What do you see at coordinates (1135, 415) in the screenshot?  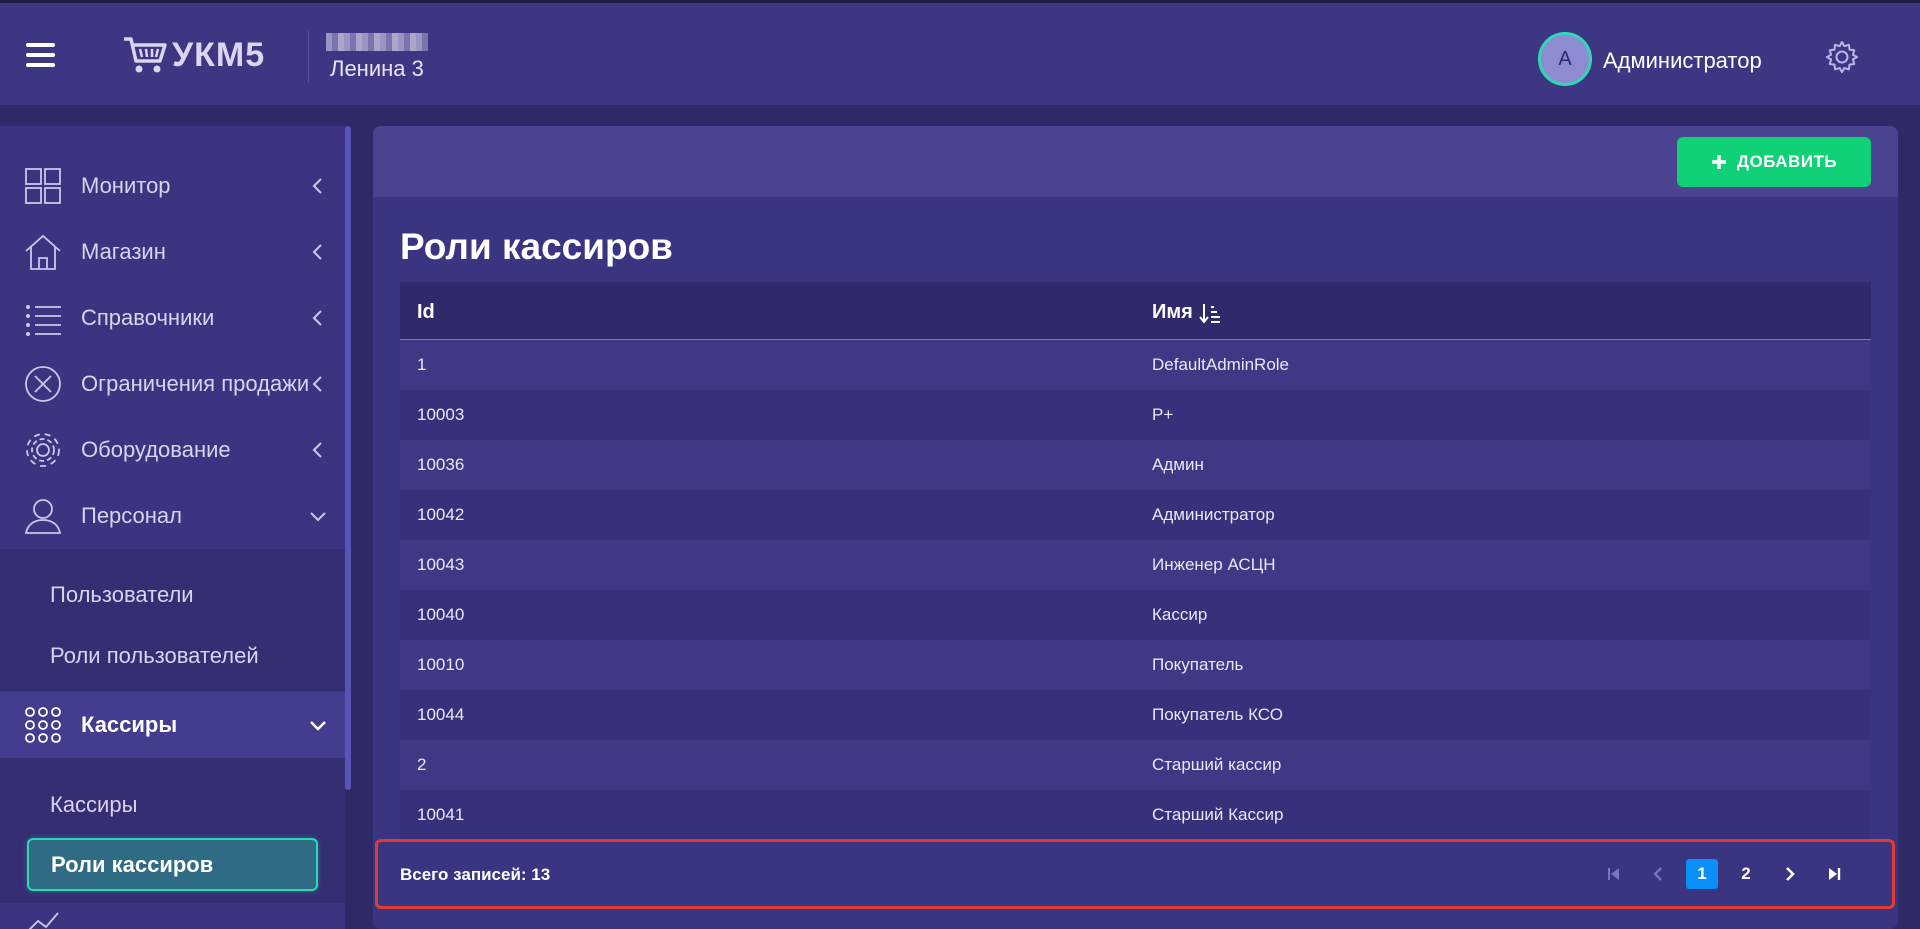 I see `table-row: 10003 P+` at bounding box center [1135, 415].